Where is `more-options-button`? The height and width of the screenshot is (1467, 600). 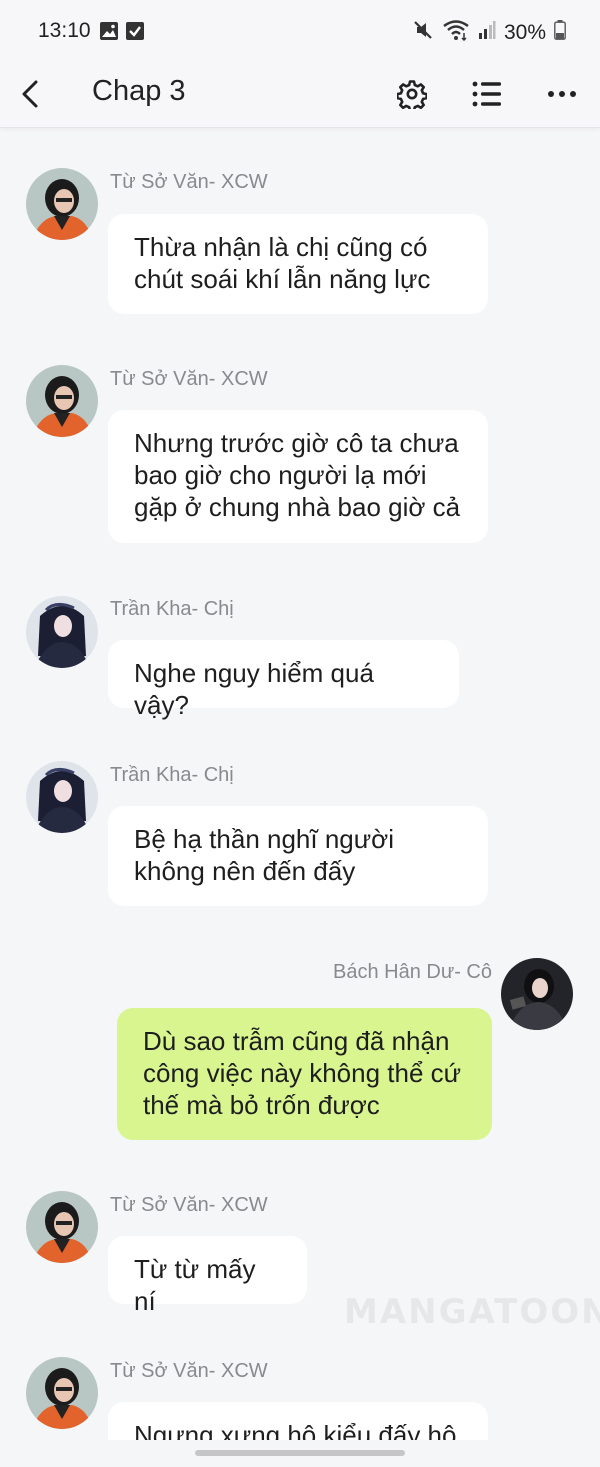 more-options-button is located at coordinates (562, 94).